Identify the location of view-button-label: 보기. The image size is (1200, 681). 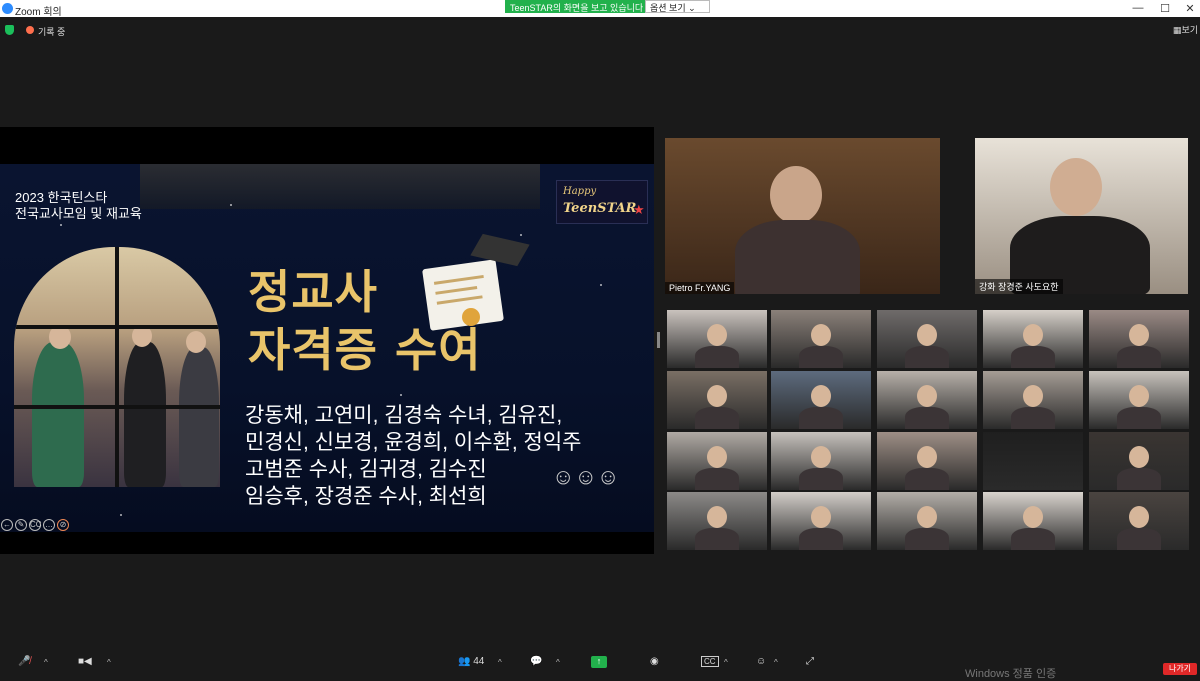
(1189, 30).